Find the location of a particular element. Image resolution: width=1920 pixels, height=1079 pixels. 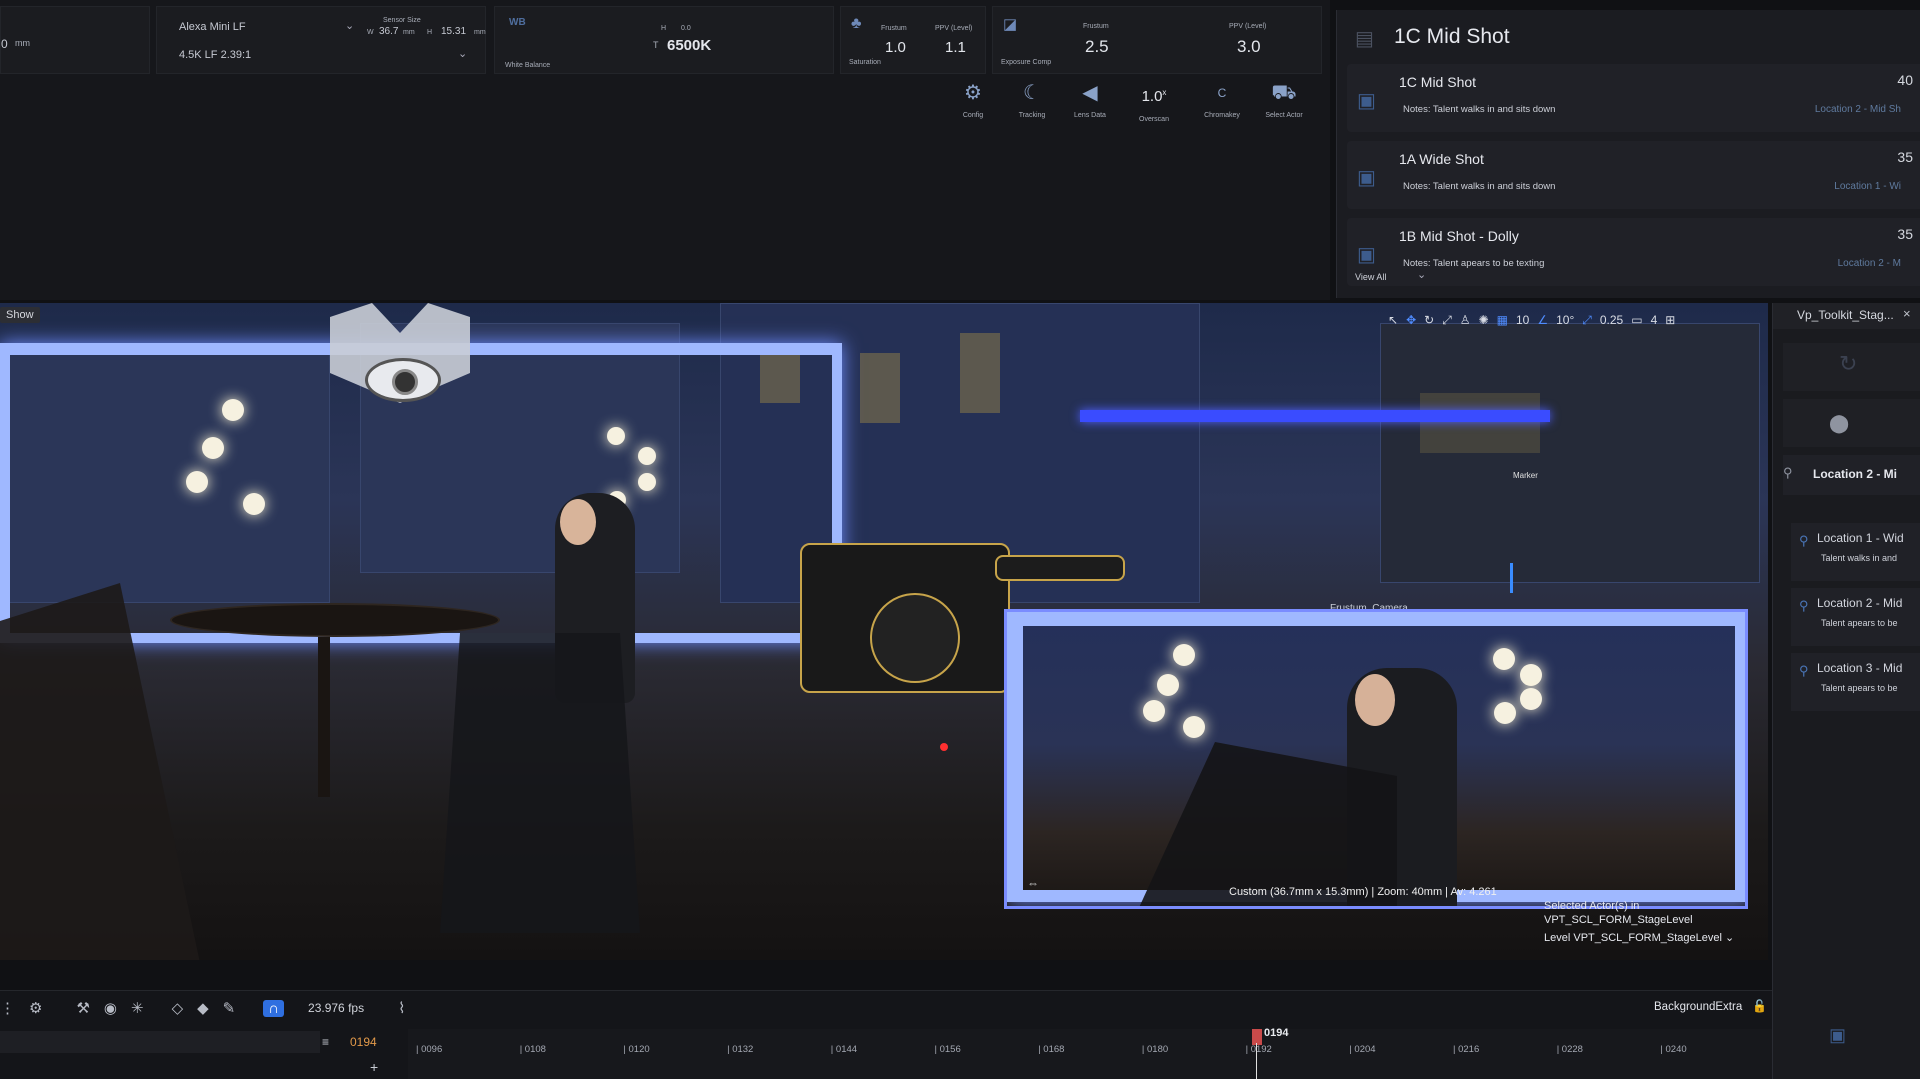

saturation-frustum-value: 1.0 is located at coordinates (895, 47).